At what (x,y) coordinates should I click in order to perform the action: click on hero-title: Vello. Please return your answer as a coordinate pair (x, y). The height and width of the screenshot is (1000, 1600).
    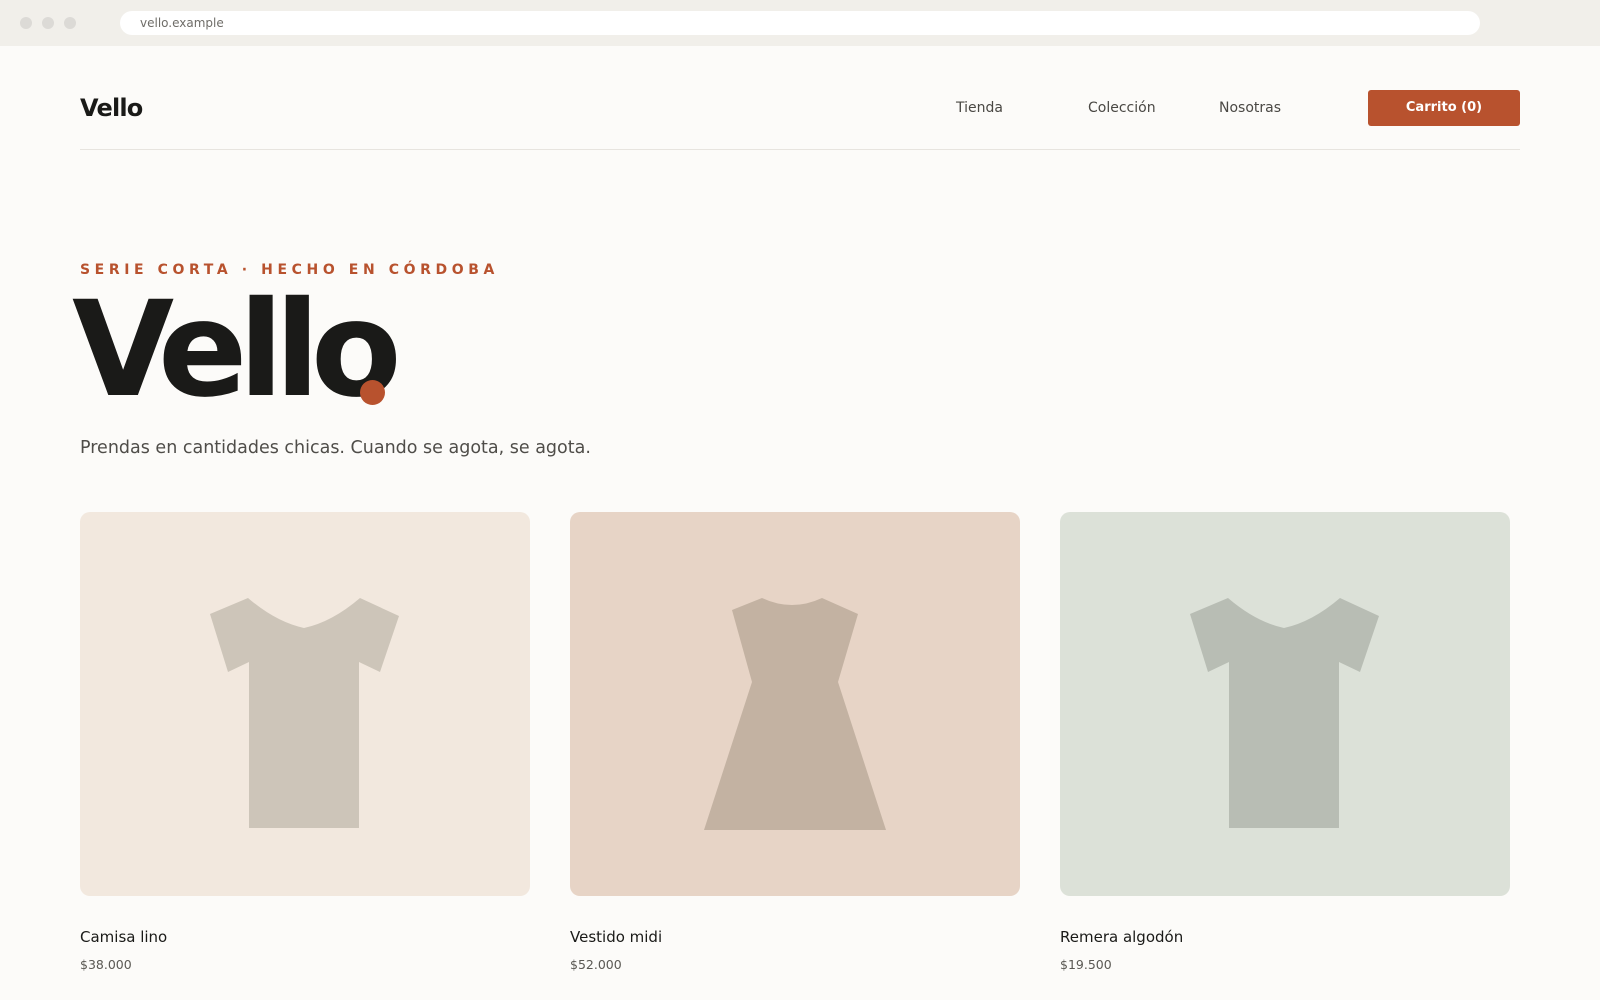
    Looking at the image, I should click on (237, 350).